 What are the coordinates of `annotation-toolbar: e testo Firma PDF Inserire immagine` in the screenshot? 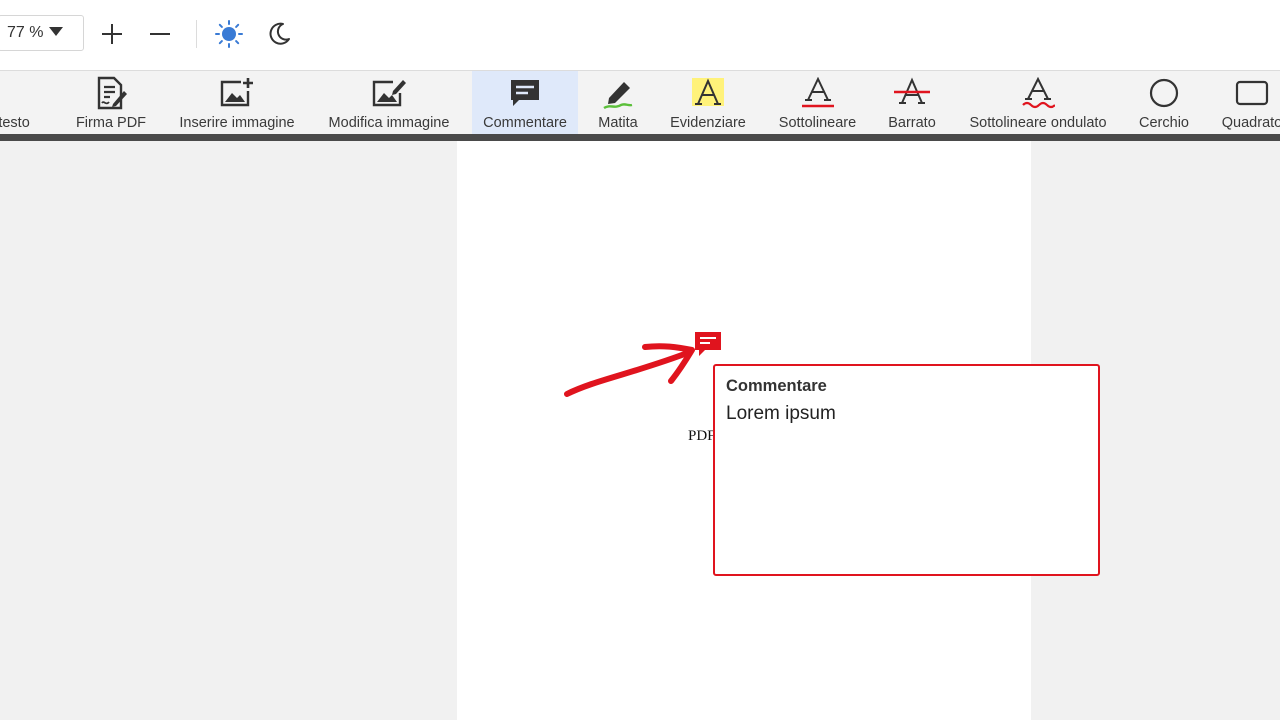 It's located at (640, 102).